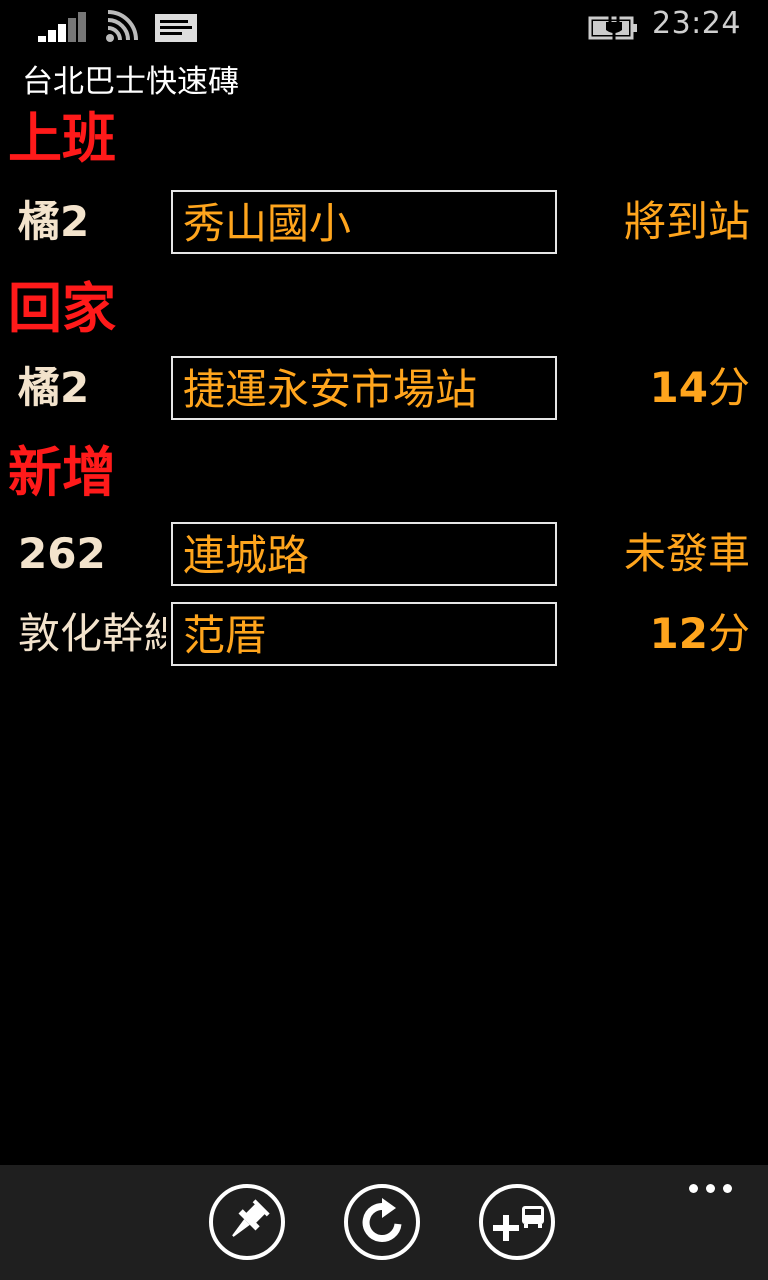 Image resolution: width=768 pixels, height=1280 pixels. What do you see at coordinates (62, 138) in the screenshot?
I see `section-heading-work: 上班` at bounding box center [62, 138].